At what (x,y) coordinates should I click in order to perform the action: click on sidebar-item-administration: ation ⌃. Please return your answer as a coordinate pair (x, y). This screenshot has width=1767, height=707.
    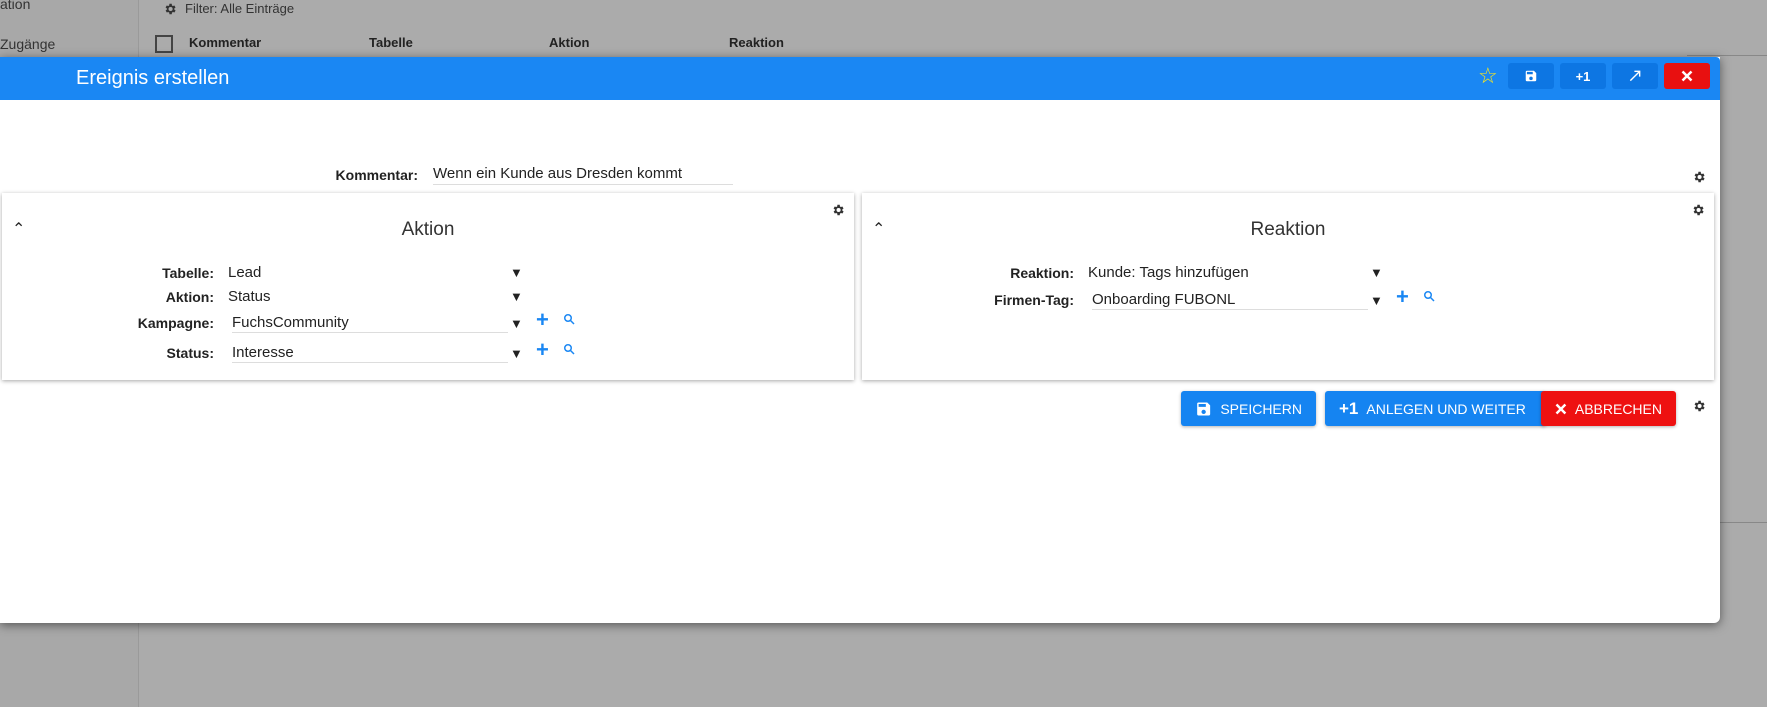
    Looking at the image, I should click on (57, 6).